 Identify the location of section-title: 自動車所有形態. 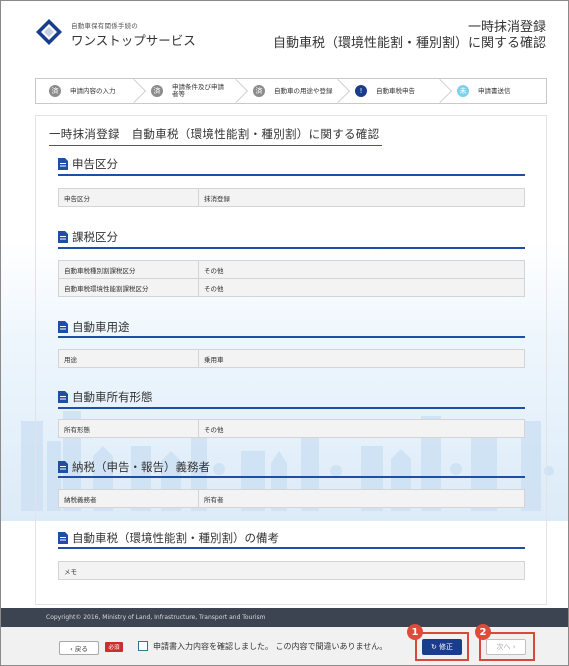
(112, 397).